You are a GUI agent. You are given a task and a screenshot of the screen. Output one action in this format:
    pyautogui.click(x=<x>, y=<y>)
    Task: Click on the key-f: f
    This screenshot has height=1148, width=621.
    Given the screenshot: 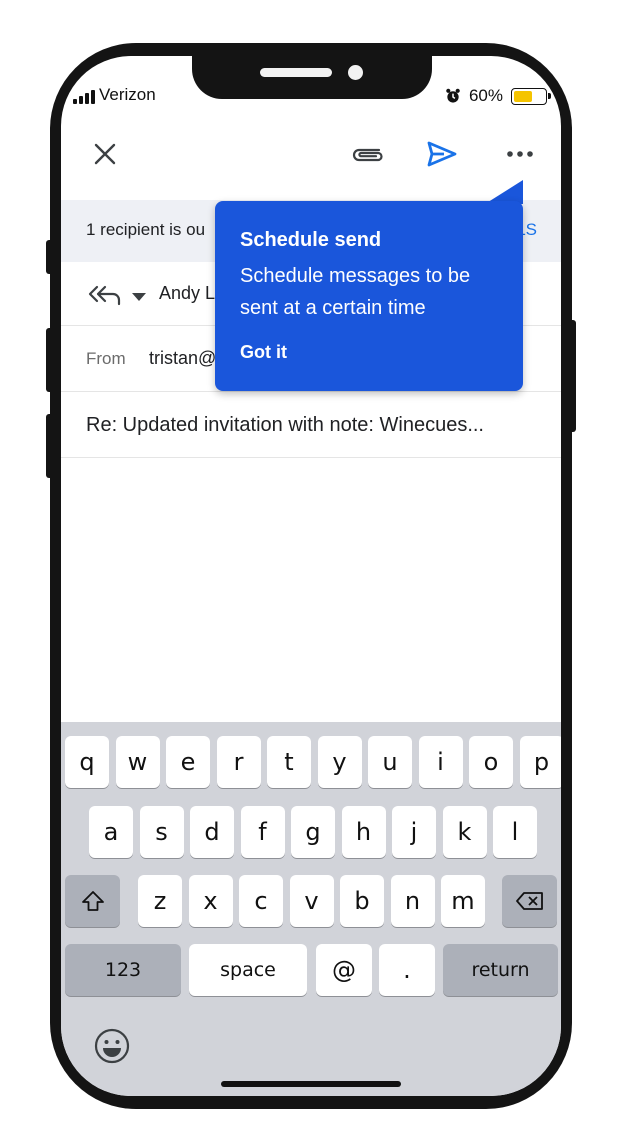 What is the action you would take?
    pyautogui.click(x=262, y=832)
    